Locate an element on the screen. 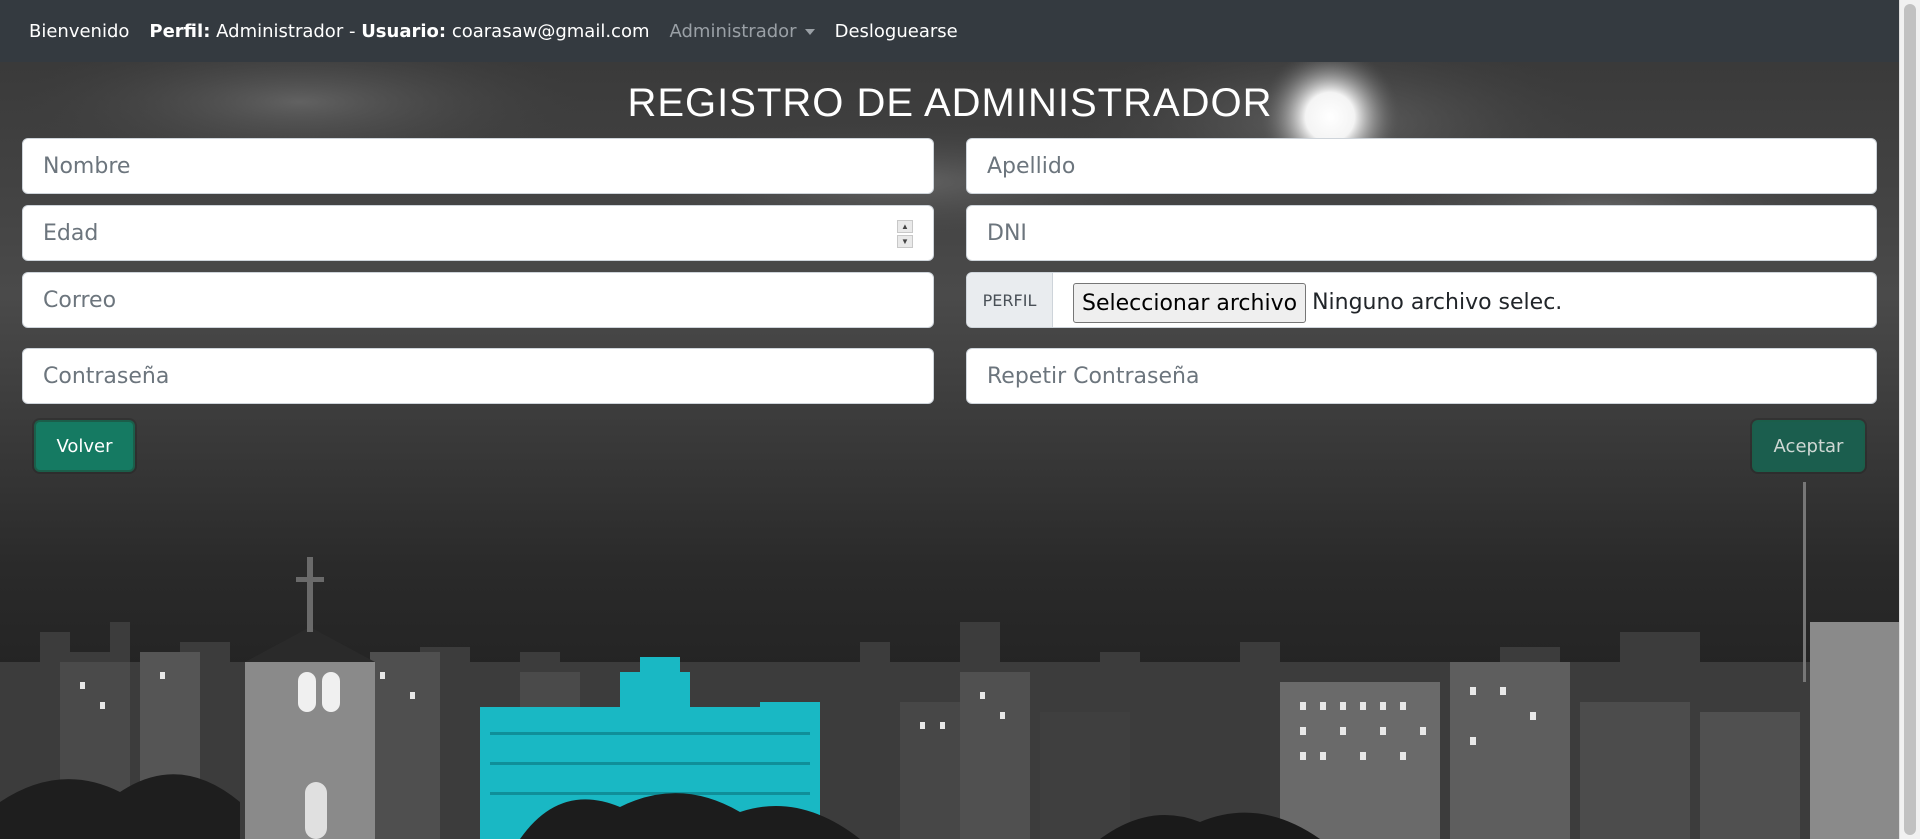  edad-stepper: ▲ ▼ is located at coordinates (905, 234).